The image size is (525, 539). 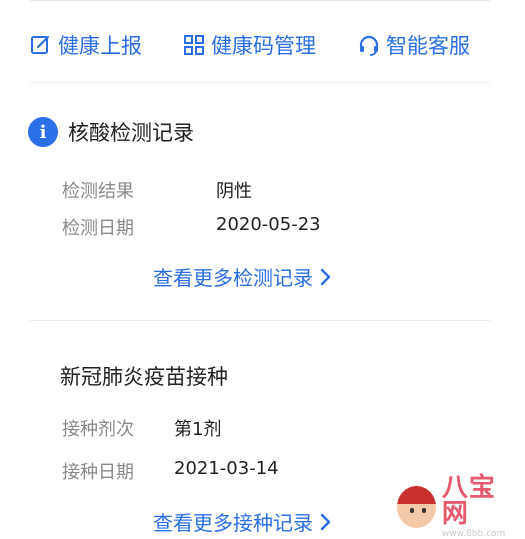 I want to click on headset-icon, so click(x=369, y=45).